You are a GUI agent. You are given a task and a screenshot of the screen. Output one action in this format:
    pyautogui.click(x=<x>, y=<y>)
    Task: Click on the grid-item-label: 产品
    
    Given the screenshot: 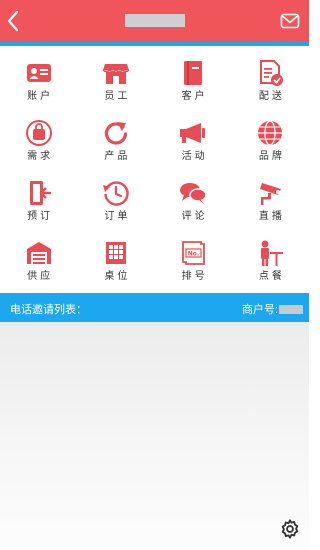 What is the action you would take?
    pyautogui.click(x=117, y=156)
    